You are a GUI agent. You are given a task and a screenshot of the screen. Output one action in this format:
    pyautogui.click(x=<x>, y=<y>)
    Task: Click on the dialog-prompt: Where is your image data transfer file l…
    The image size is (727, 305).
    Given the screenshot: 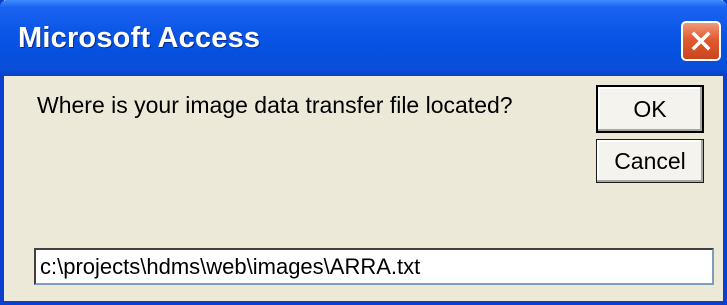 What is the action you would take?
    pyautogui.click(x=275, y=105)
    